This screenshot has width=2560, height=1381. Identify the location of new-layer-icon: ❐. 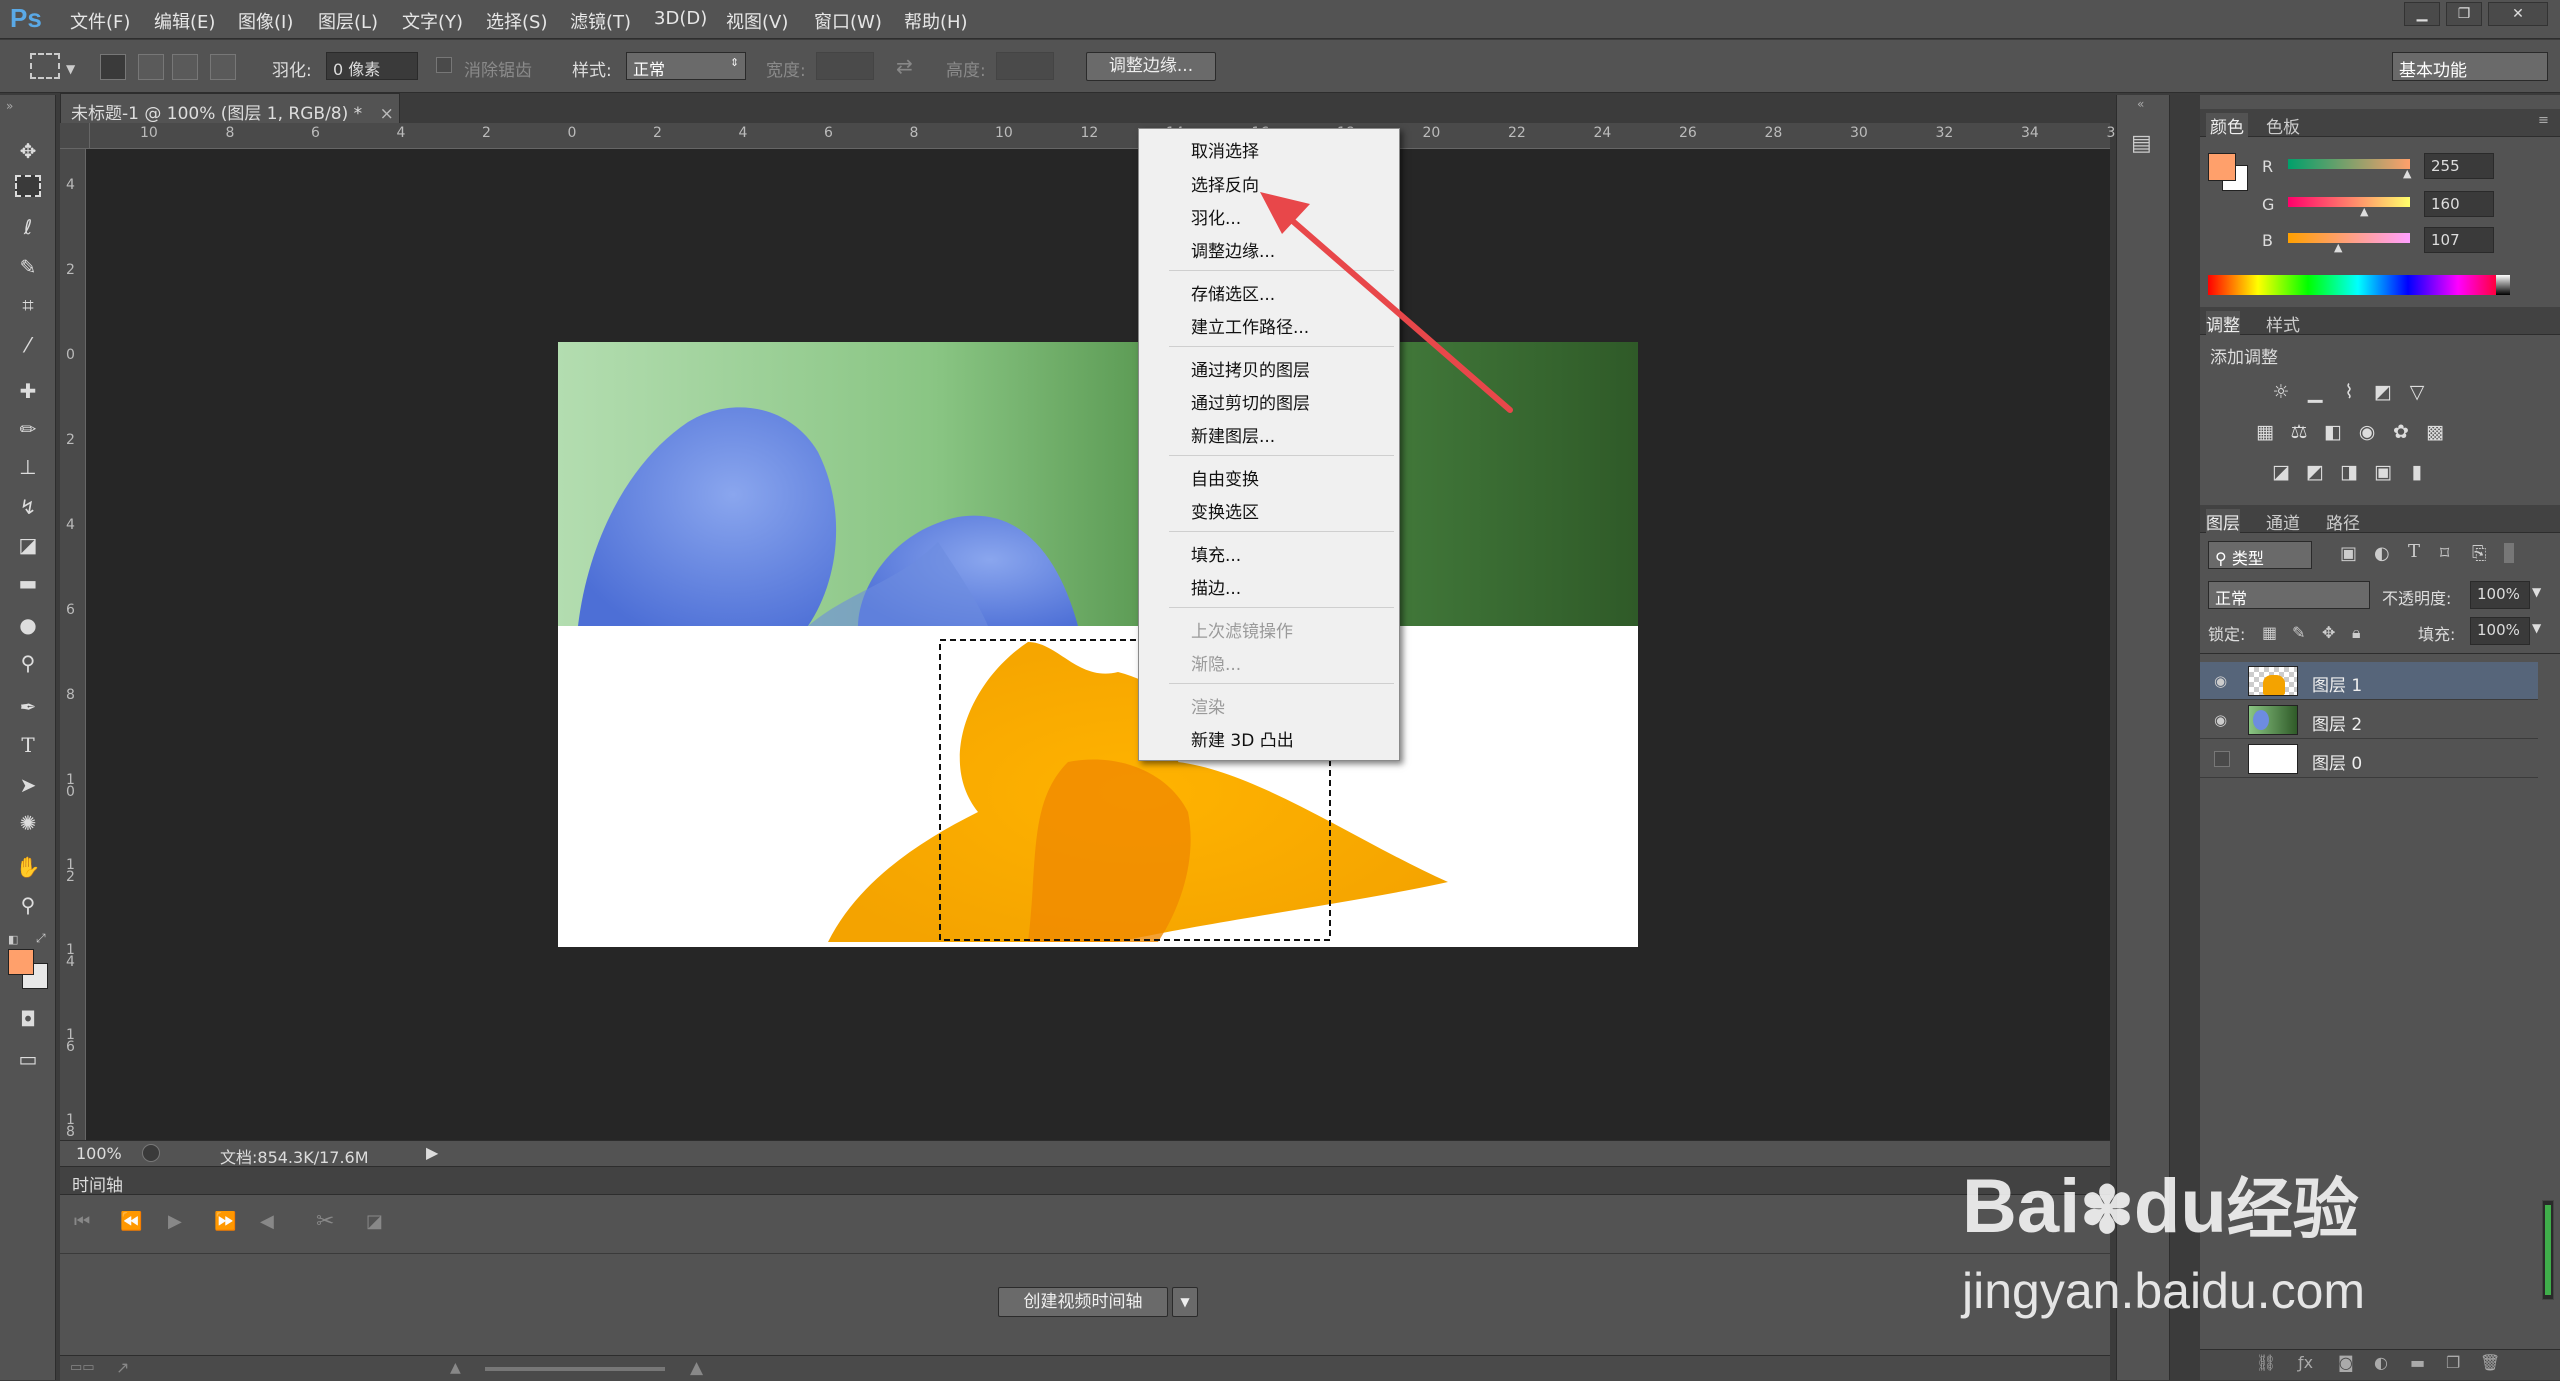
(2453, 1362).